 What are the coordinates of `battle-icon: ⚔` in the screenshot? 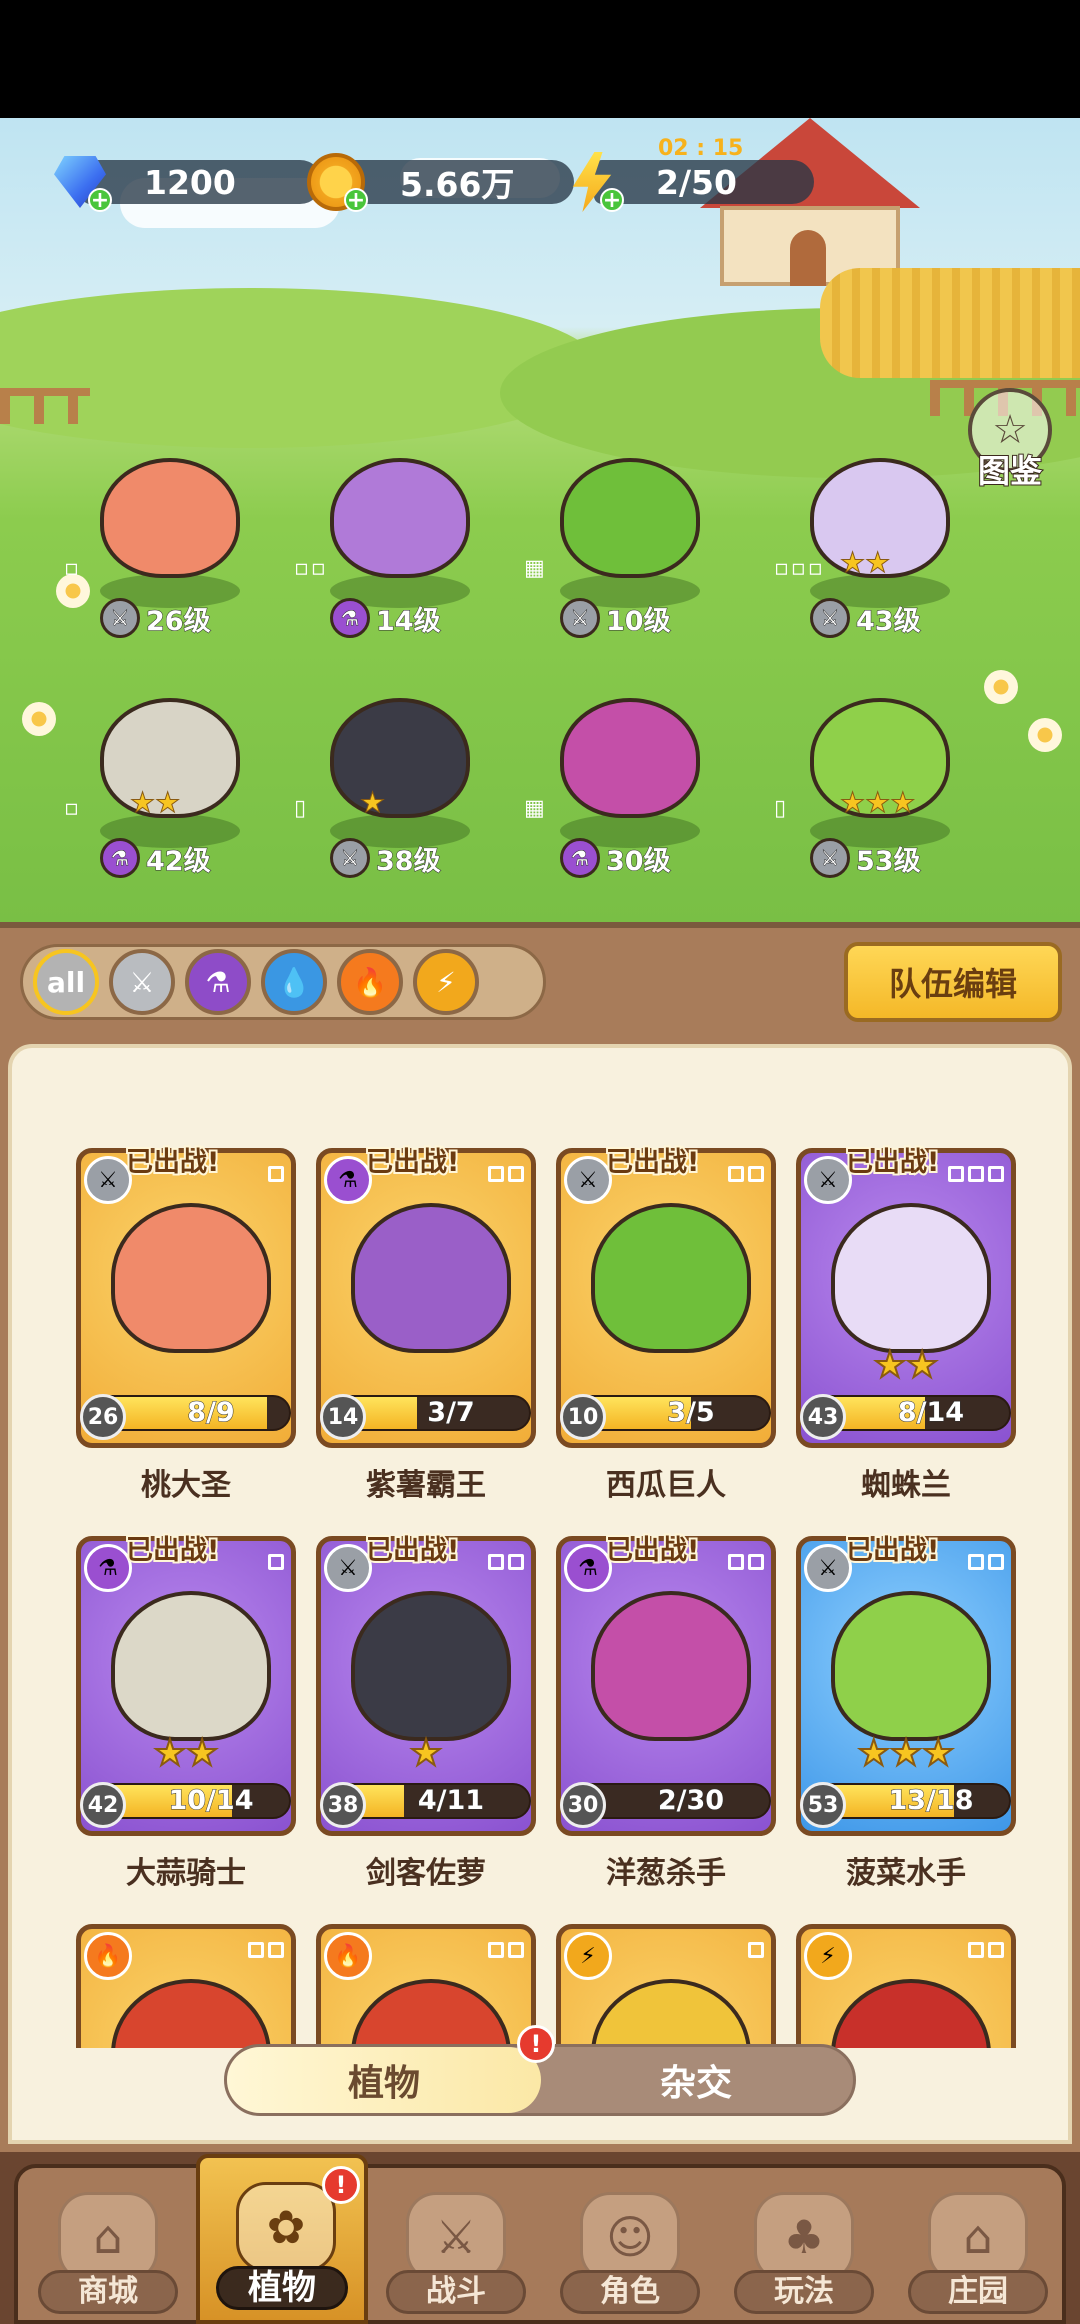 It's located at (456, 2237).